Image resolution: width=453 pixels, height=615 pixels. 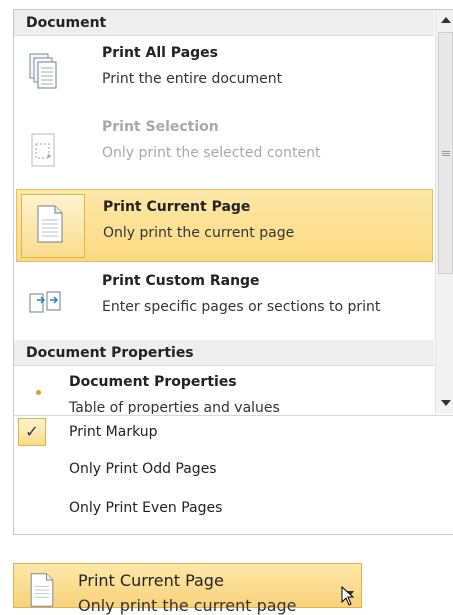 I want to click on selected-option-description: Only print the current page, so click(x=187, y=605).